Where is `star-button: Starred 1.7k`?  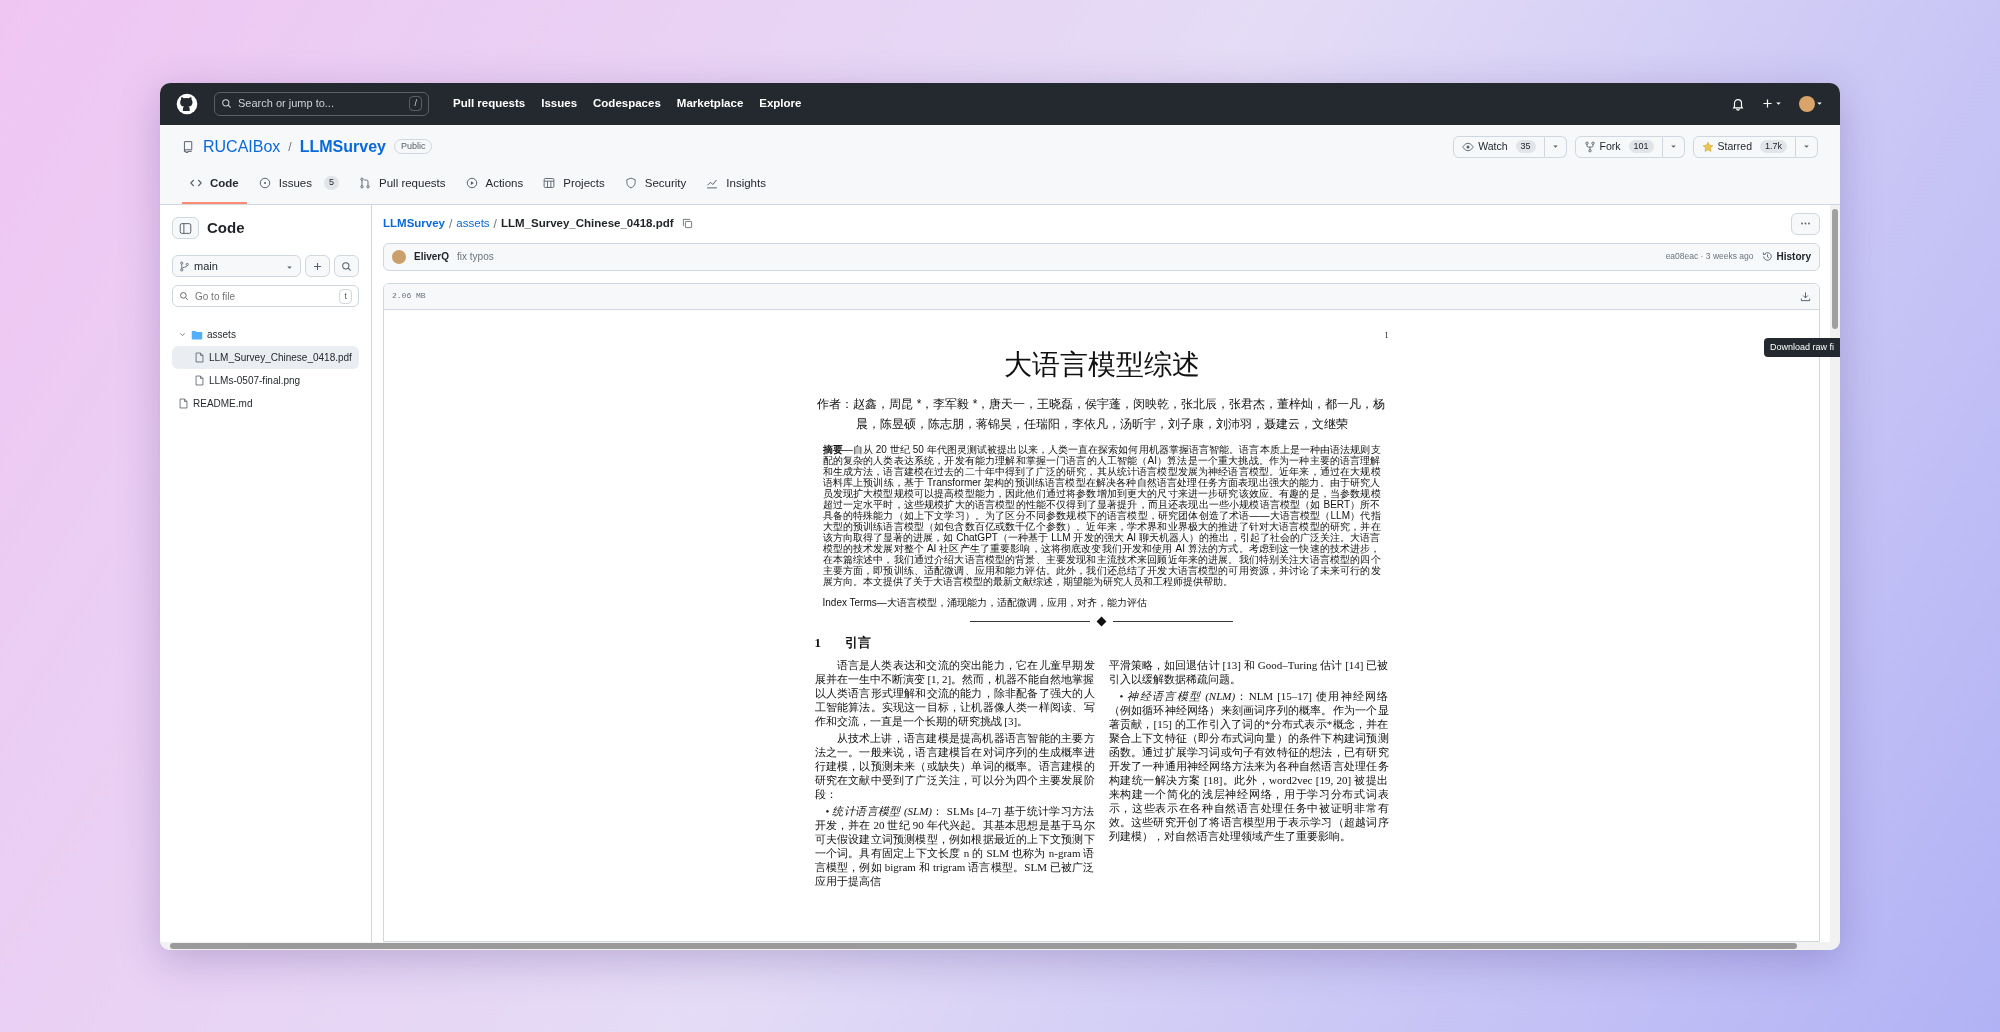
star-button: Starred 1.7k is located at coordinates (1744, 146).